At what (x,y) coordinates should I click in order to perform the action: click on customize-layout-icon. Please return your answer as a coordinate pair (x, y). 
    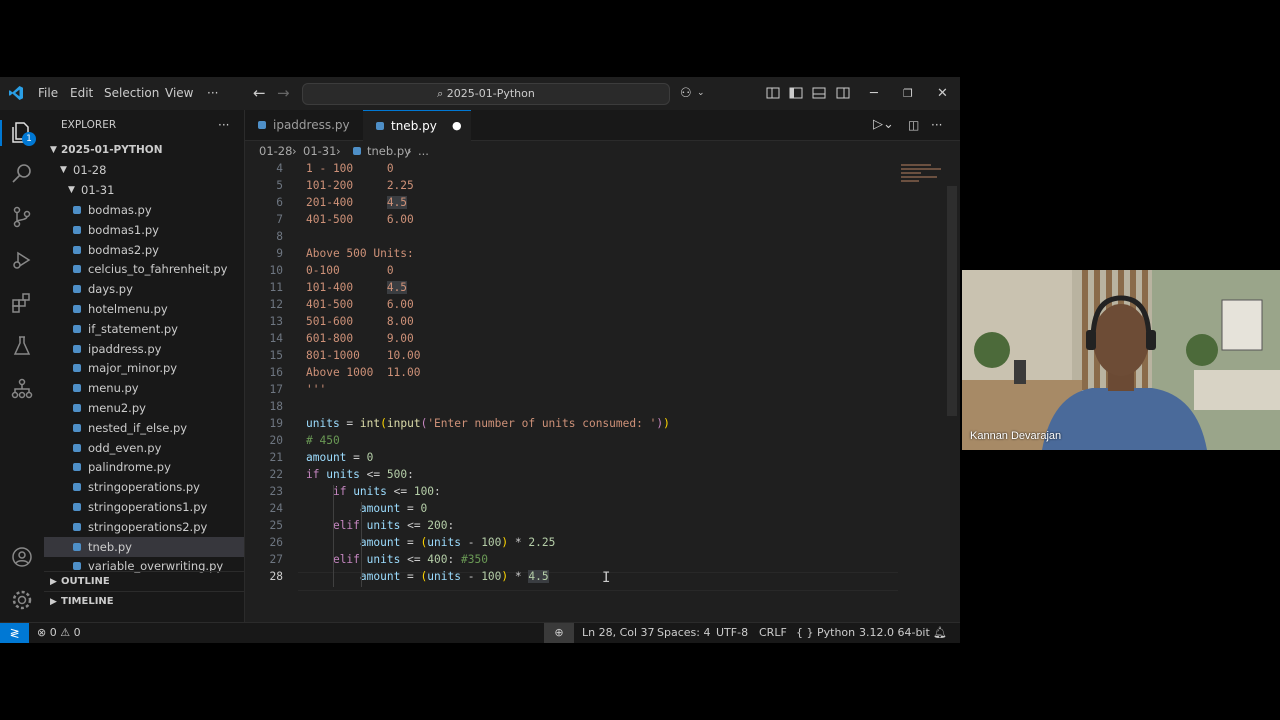
    Looking at the image, I should click on (773, 93).